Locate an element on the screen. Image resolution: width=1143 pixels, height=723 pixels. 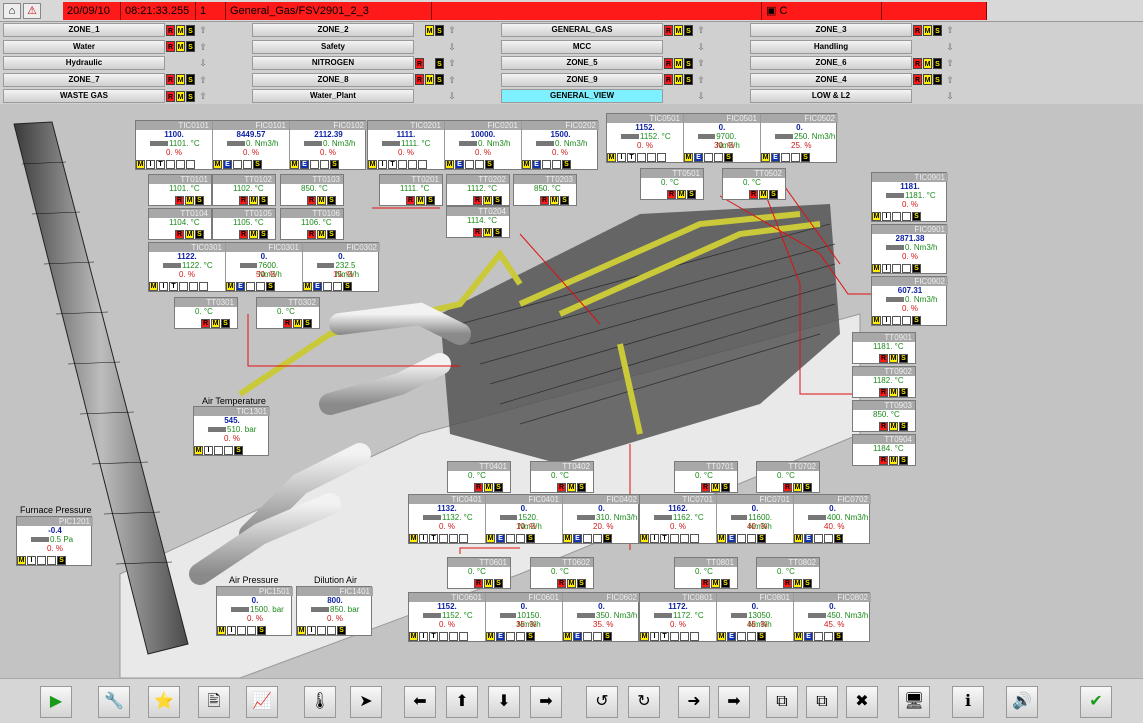
zone-button-zone-5: ZONE_5 is located at coordinates (582, 63).